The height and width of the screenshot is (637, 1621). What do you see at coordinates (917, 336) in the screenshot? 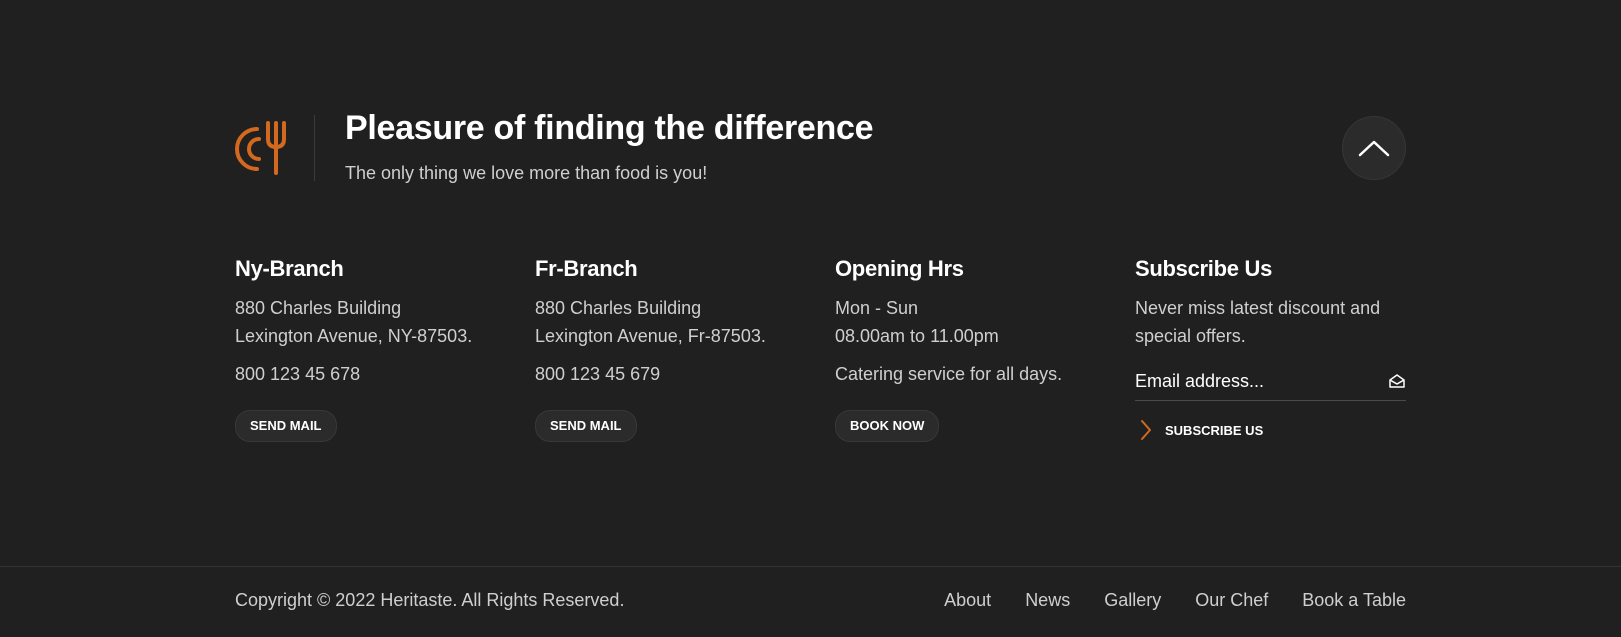
I see `opening-time: 08.00am to 11.00pm` at bounding box center [917, 336].